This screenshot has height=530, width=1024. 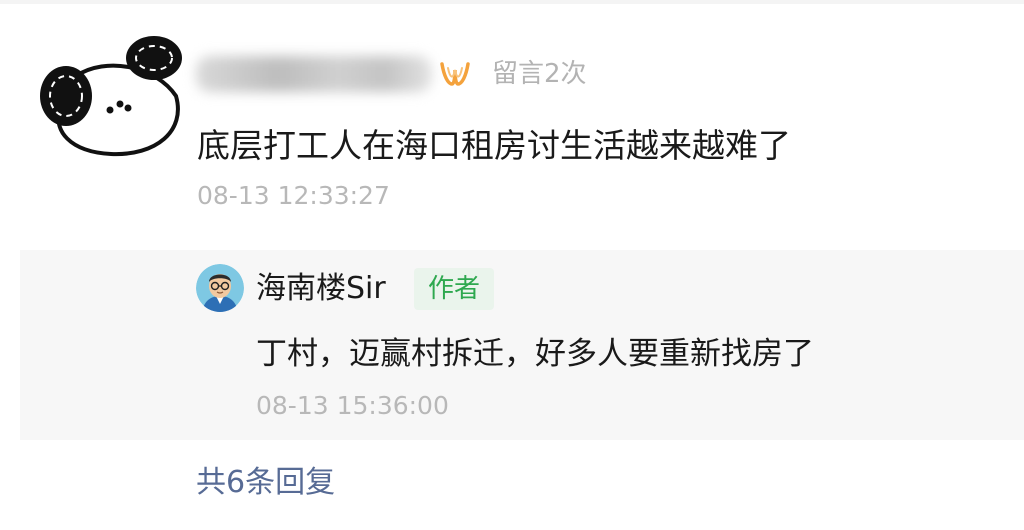 What do you see at coordinates (454, 289) in the screenshot?
I see `author-badge: 作者` at bounding box center [454, 289].